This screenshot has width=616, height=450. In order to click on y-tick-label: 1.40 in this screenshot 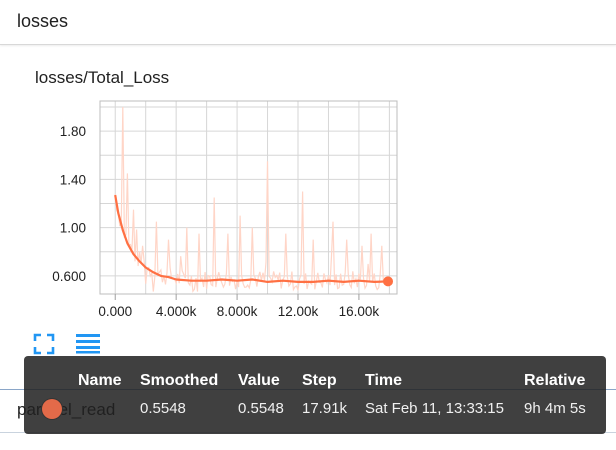, I will do `click(73, 179)`.